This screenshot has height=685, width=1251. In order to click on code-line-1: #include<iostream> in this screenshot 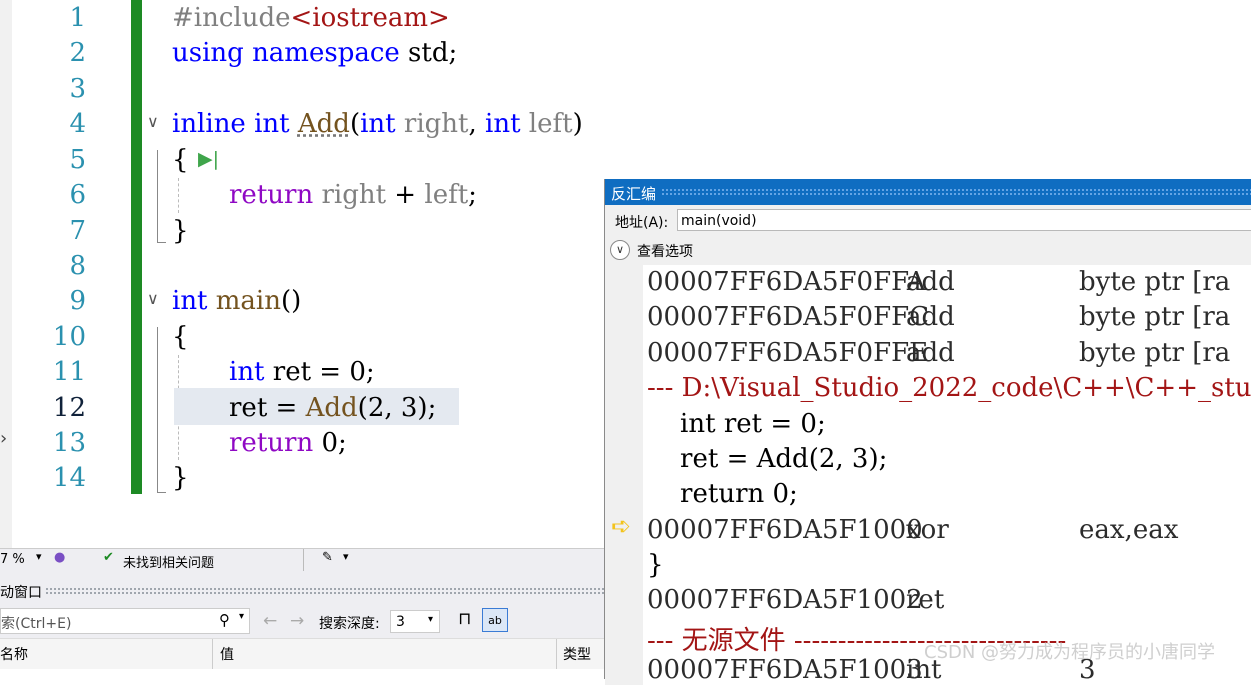, I will do `click(311, 18)`.